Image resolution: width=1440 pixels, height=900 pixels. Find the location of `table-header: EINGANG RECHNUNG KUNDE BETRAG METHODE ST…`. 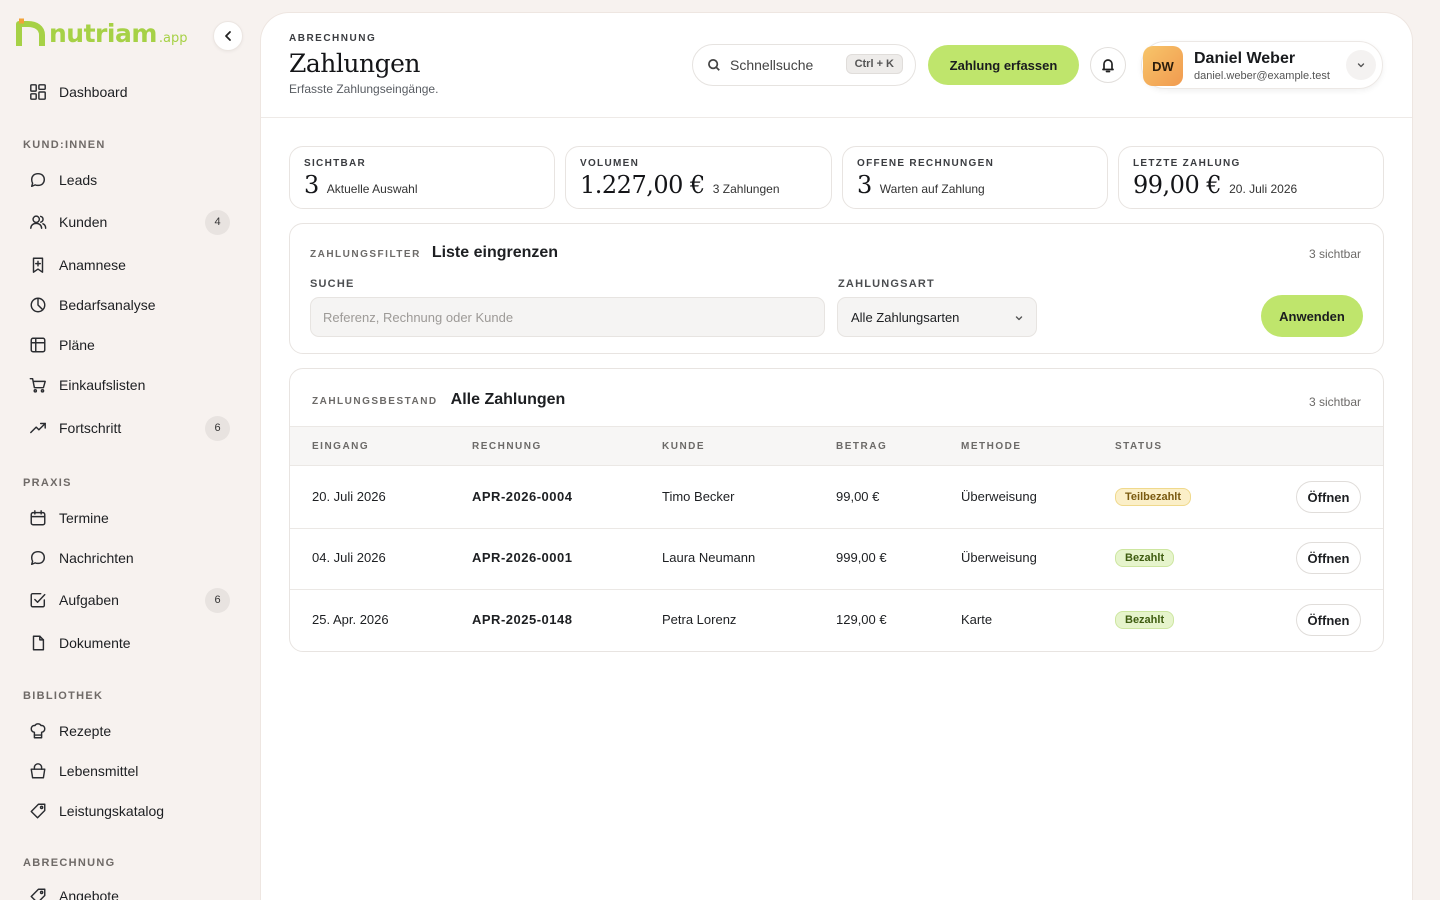

table-header: EINGANG RECHNUNG KUNDE BETRAG METHODE ST… is located at coordinates (836, 446).